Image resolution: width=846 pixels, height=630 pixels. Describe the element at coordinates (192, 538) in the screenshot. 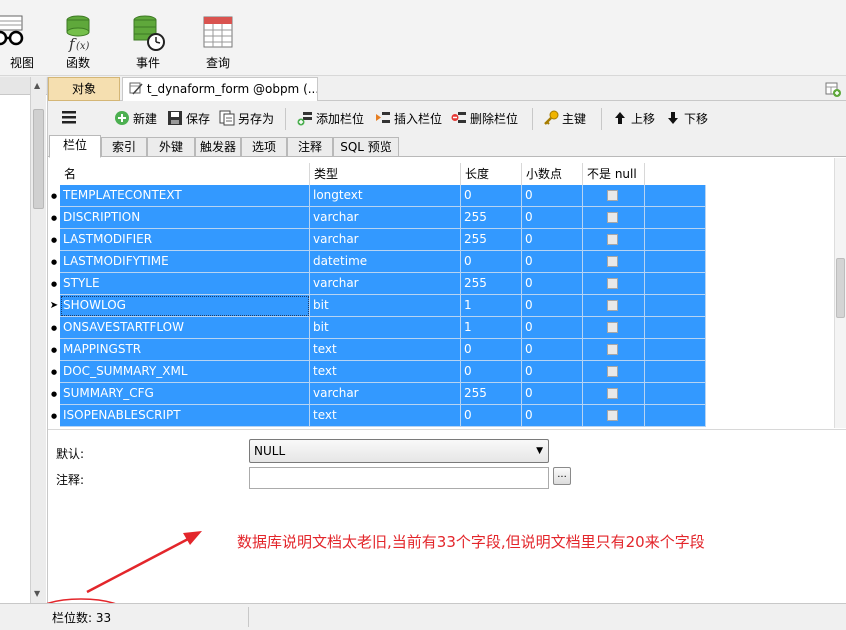

I see `annotation-arrow-head` at that location.